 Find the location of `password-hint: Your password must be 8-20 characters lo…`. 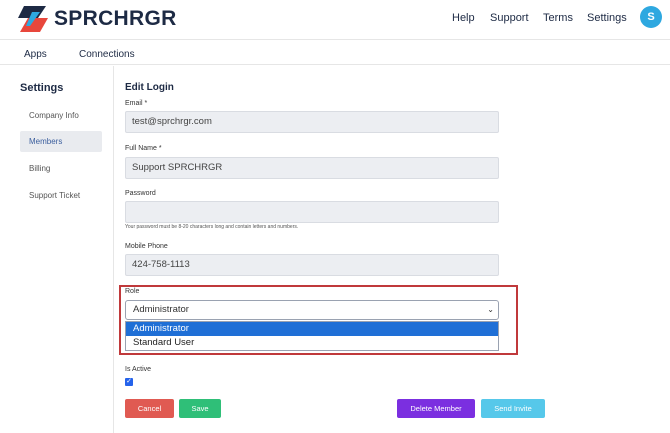

password-hint: Your password must be 8-20 characters lo… is located at coordinates (212, 227).